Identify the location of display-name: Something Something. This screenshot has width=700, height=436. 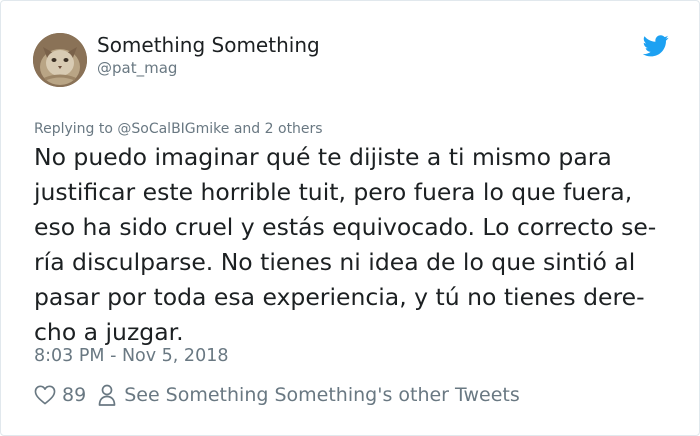
(208, 45).